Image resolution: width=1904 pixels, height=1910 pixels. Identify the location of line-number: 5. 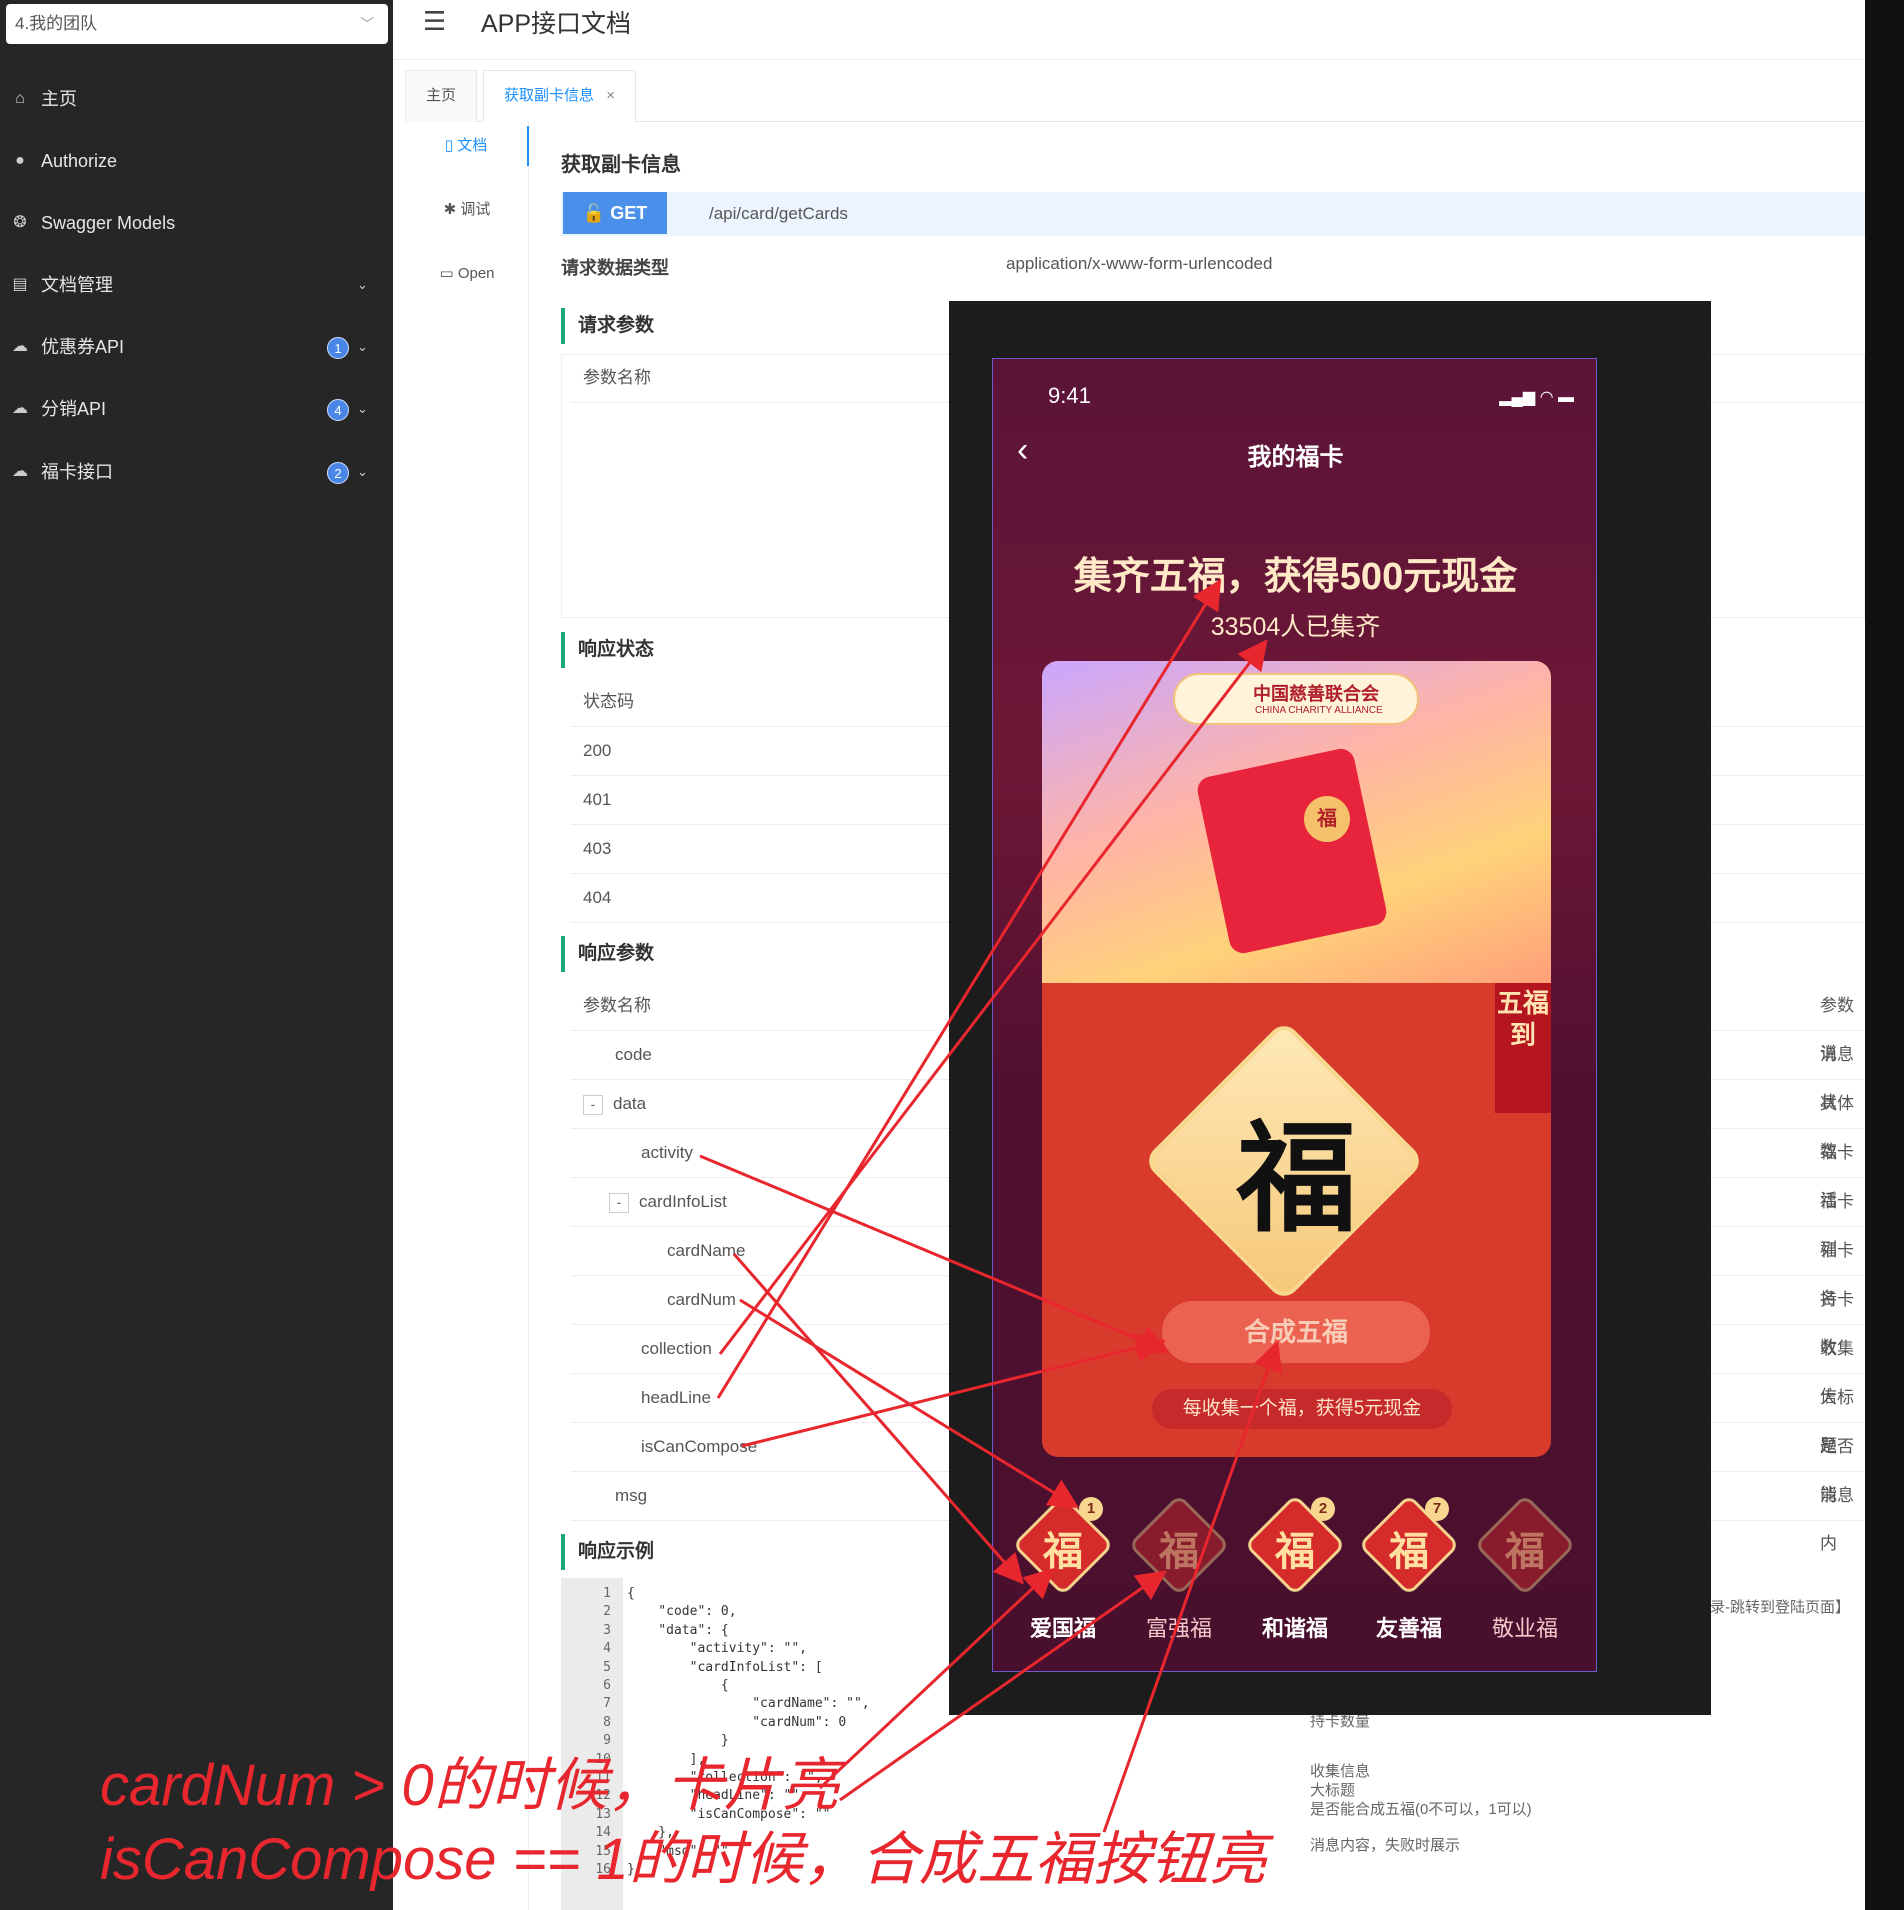
(607, 1667).